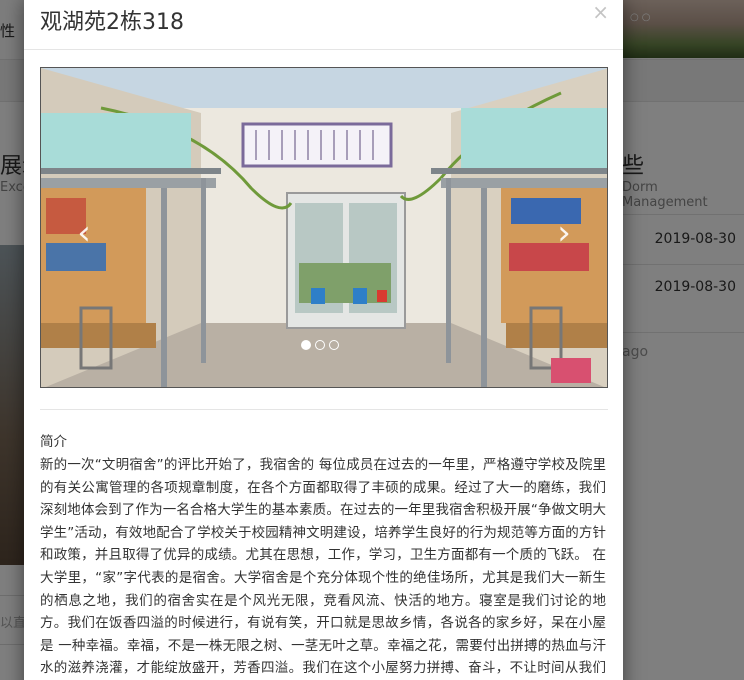 This screenshot has height=680, width=744. What do you see at coordinates (564, 233) in the screenshot?
I see `carousel-next-arrow: ›` at bounding box center [564, 233].